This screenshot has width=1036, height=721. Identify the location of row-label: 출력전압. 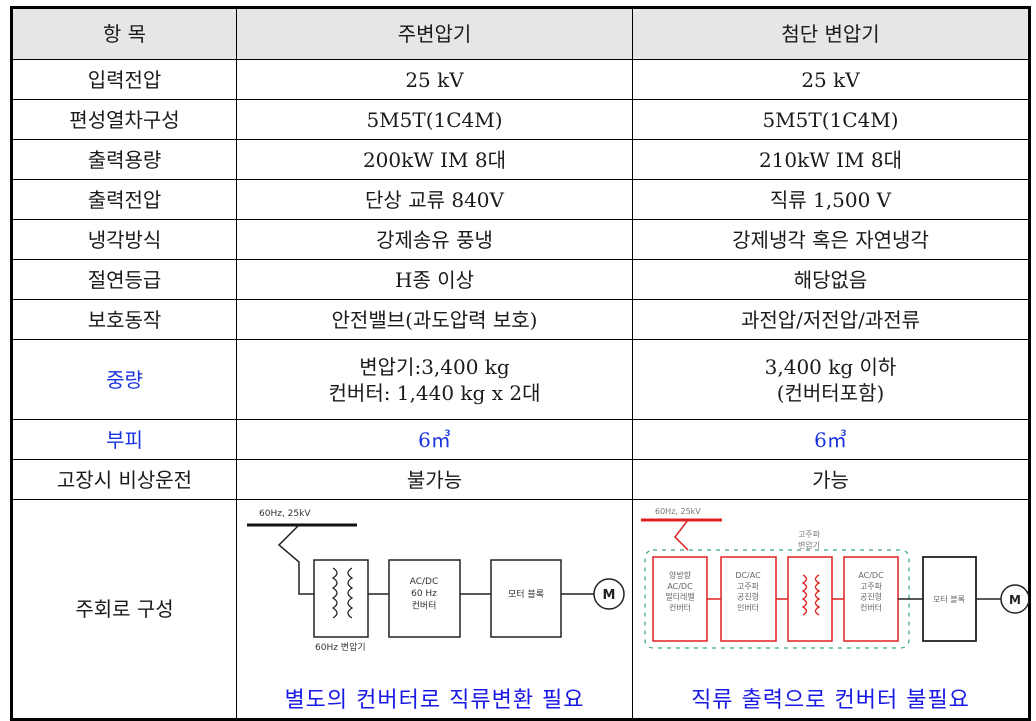
(124, 199).